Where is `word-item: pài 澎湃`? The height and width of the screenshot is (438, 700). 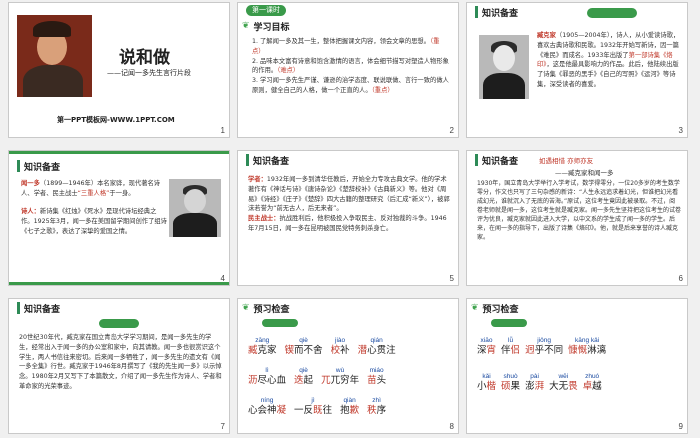
word-item: pài 澎湃 is located at coordinates (534, 382).